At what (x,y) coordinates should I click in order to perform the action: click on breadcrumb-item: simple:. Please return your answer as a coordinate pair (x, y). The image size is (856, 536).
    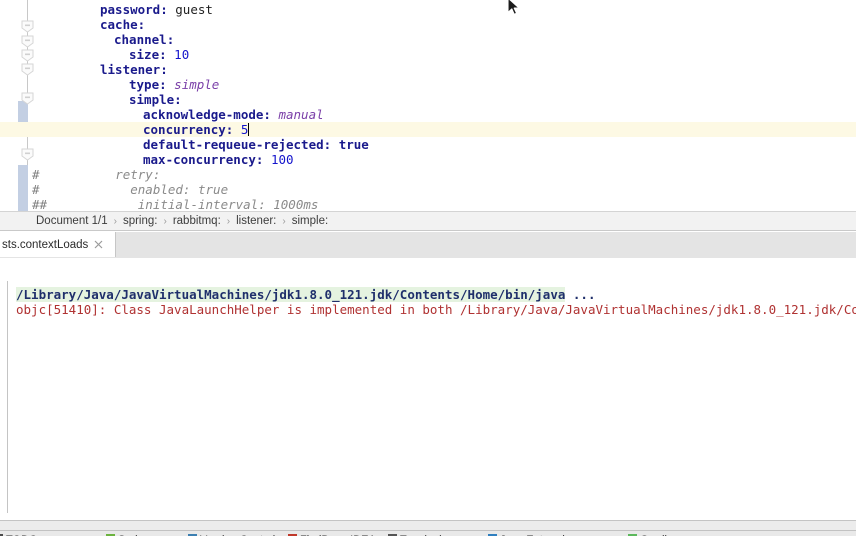
    Looking at the image, I should click on (310, 221).